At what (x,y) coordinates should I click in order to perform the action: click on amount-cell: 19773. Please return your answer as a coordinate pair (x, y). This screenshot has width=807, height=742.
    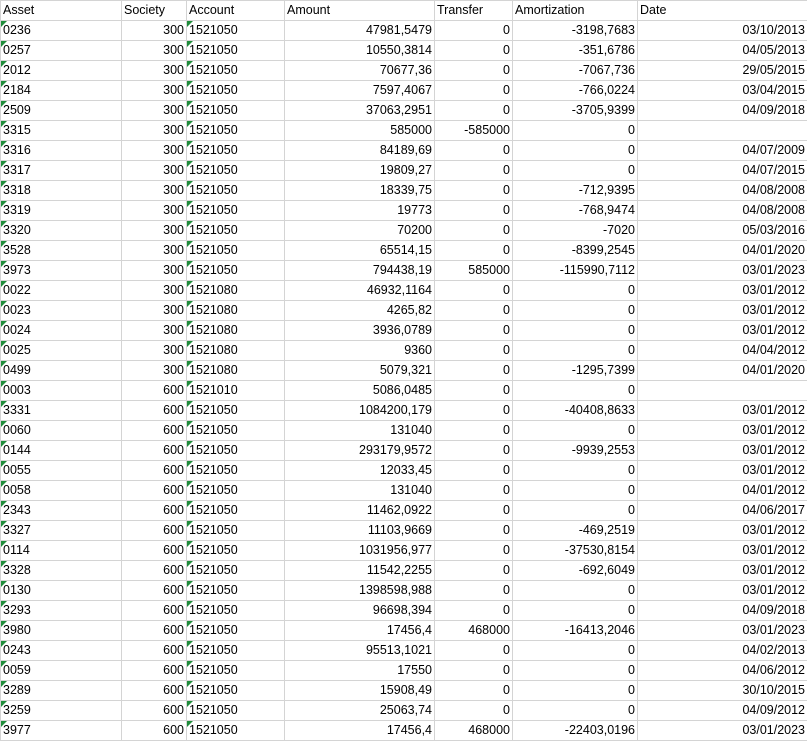
    Looking at the image, I should click on (359, 210).